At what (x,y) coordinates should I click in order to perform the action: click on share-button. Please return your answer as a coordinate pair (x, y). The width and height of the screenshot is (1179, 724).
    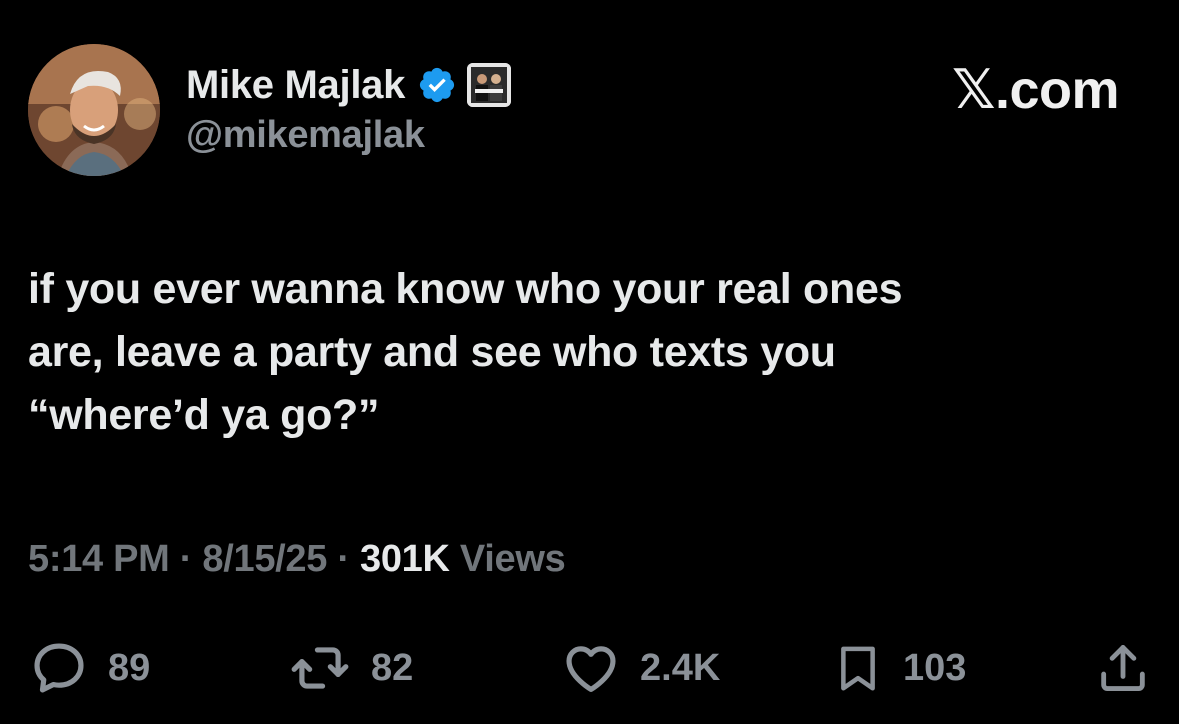
    Looking at the image, I should click on (1123, 668).